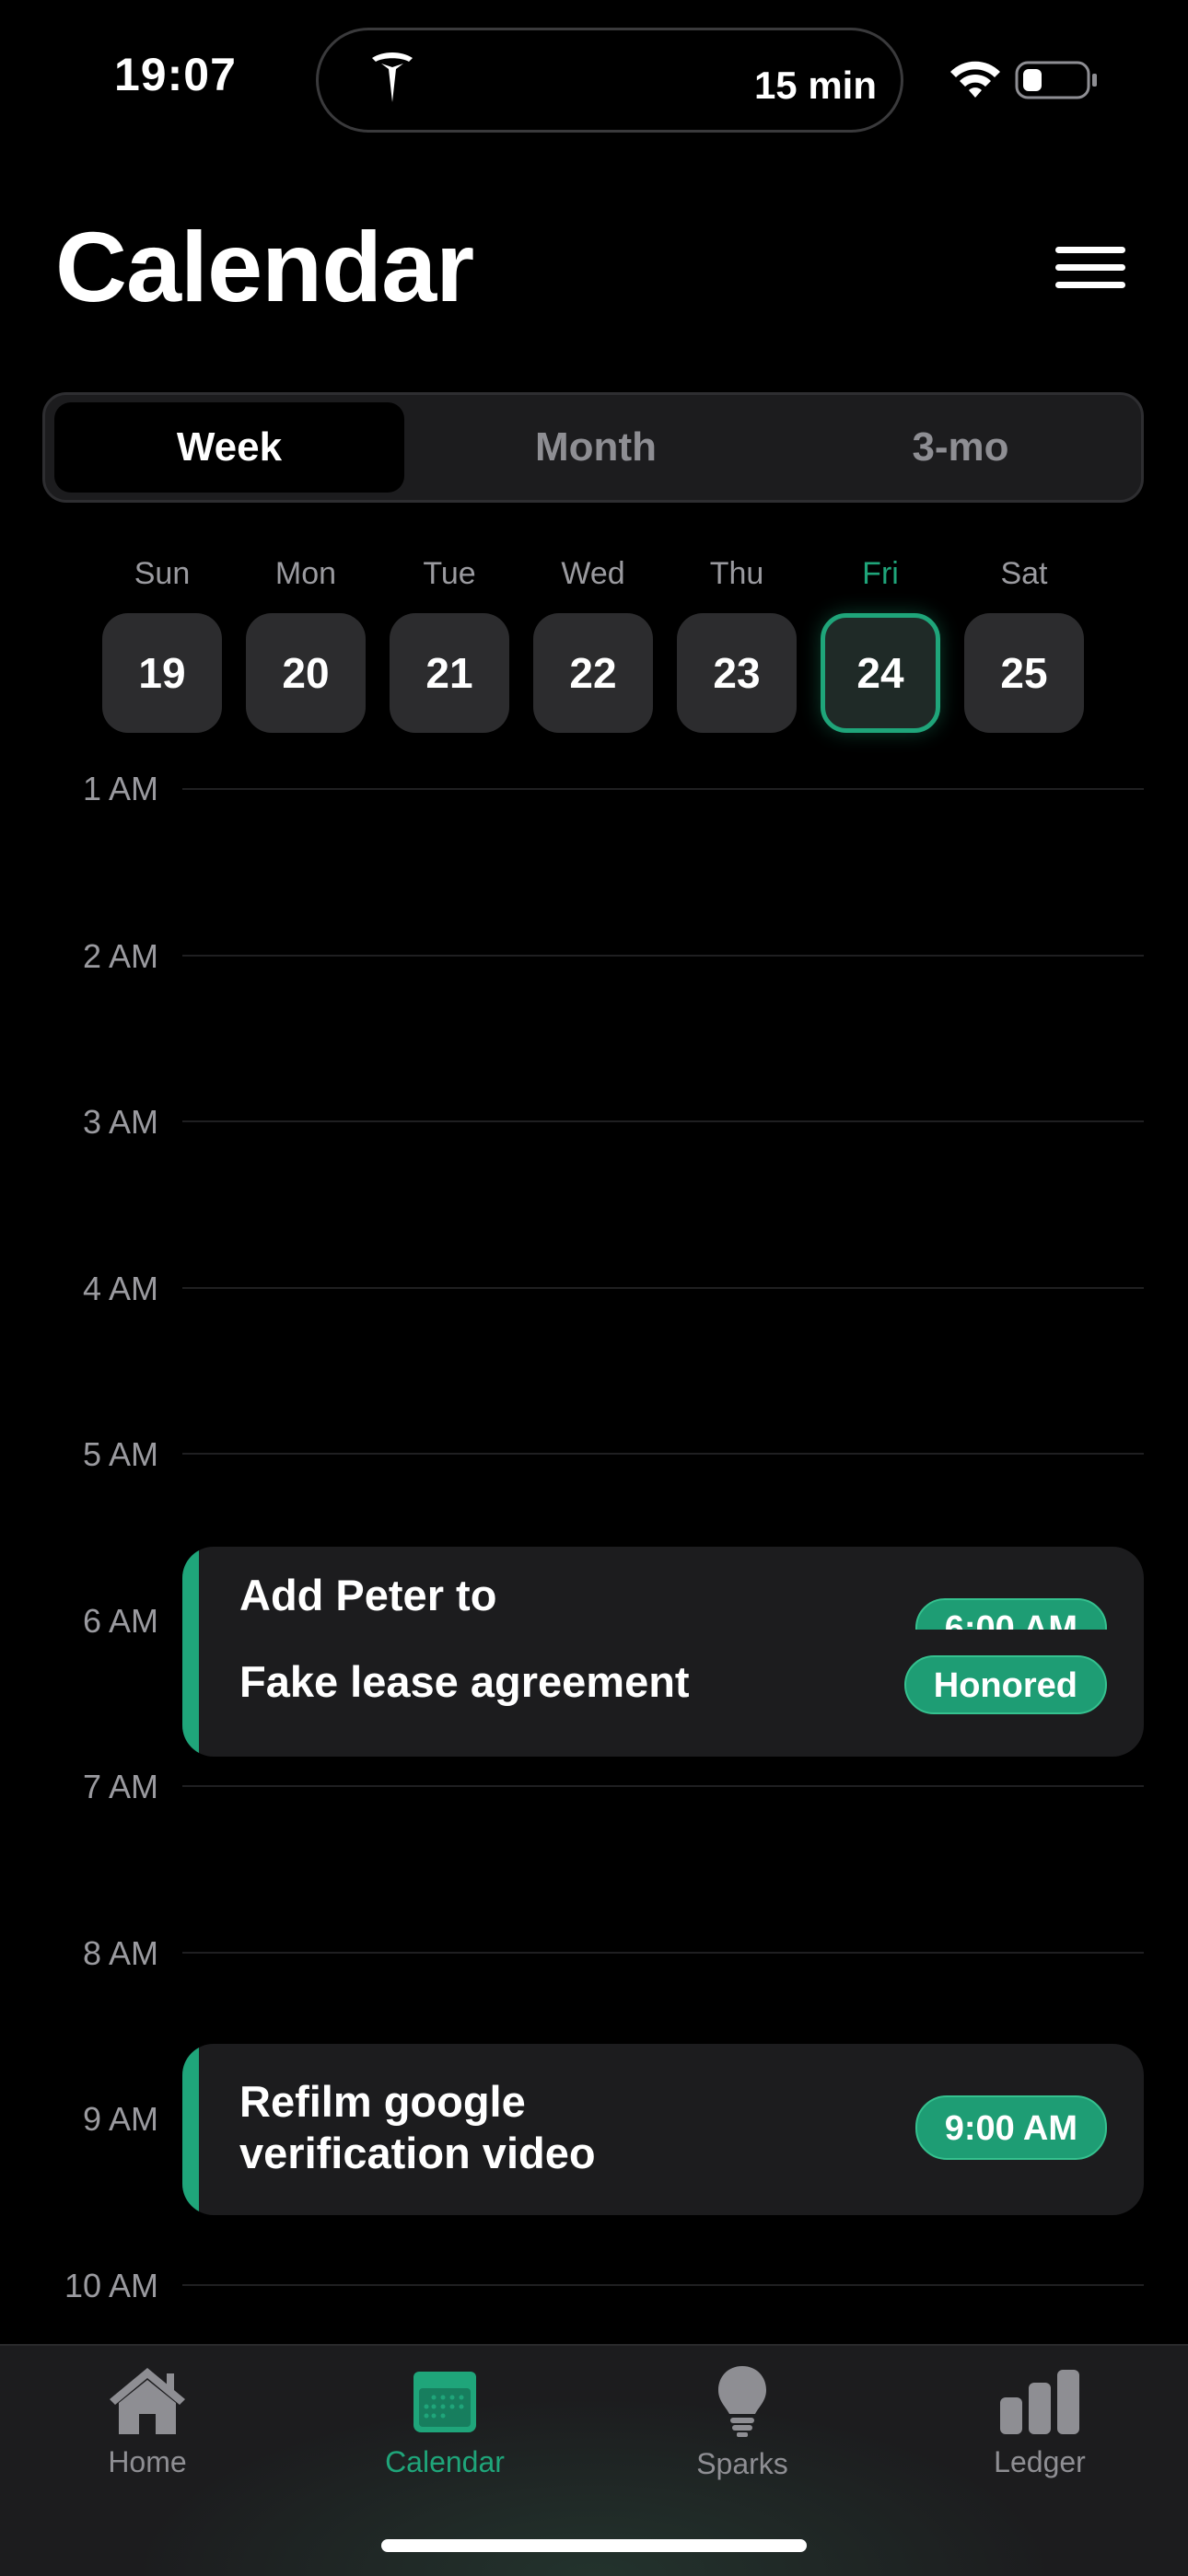  What do you see at coordinates (264, 266) in the screenshot?
I see `page-title: Calendar` at bounding box center [264, 266].